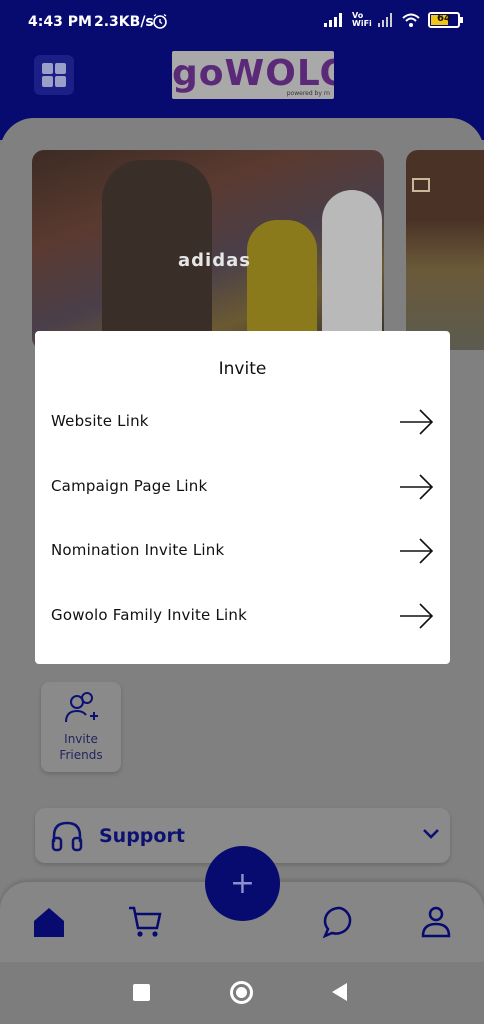  What do you see at coordinates (60, 22) in the screenshot?
I see `status-time: 4:43 PM` at bounding box center [60, 22].